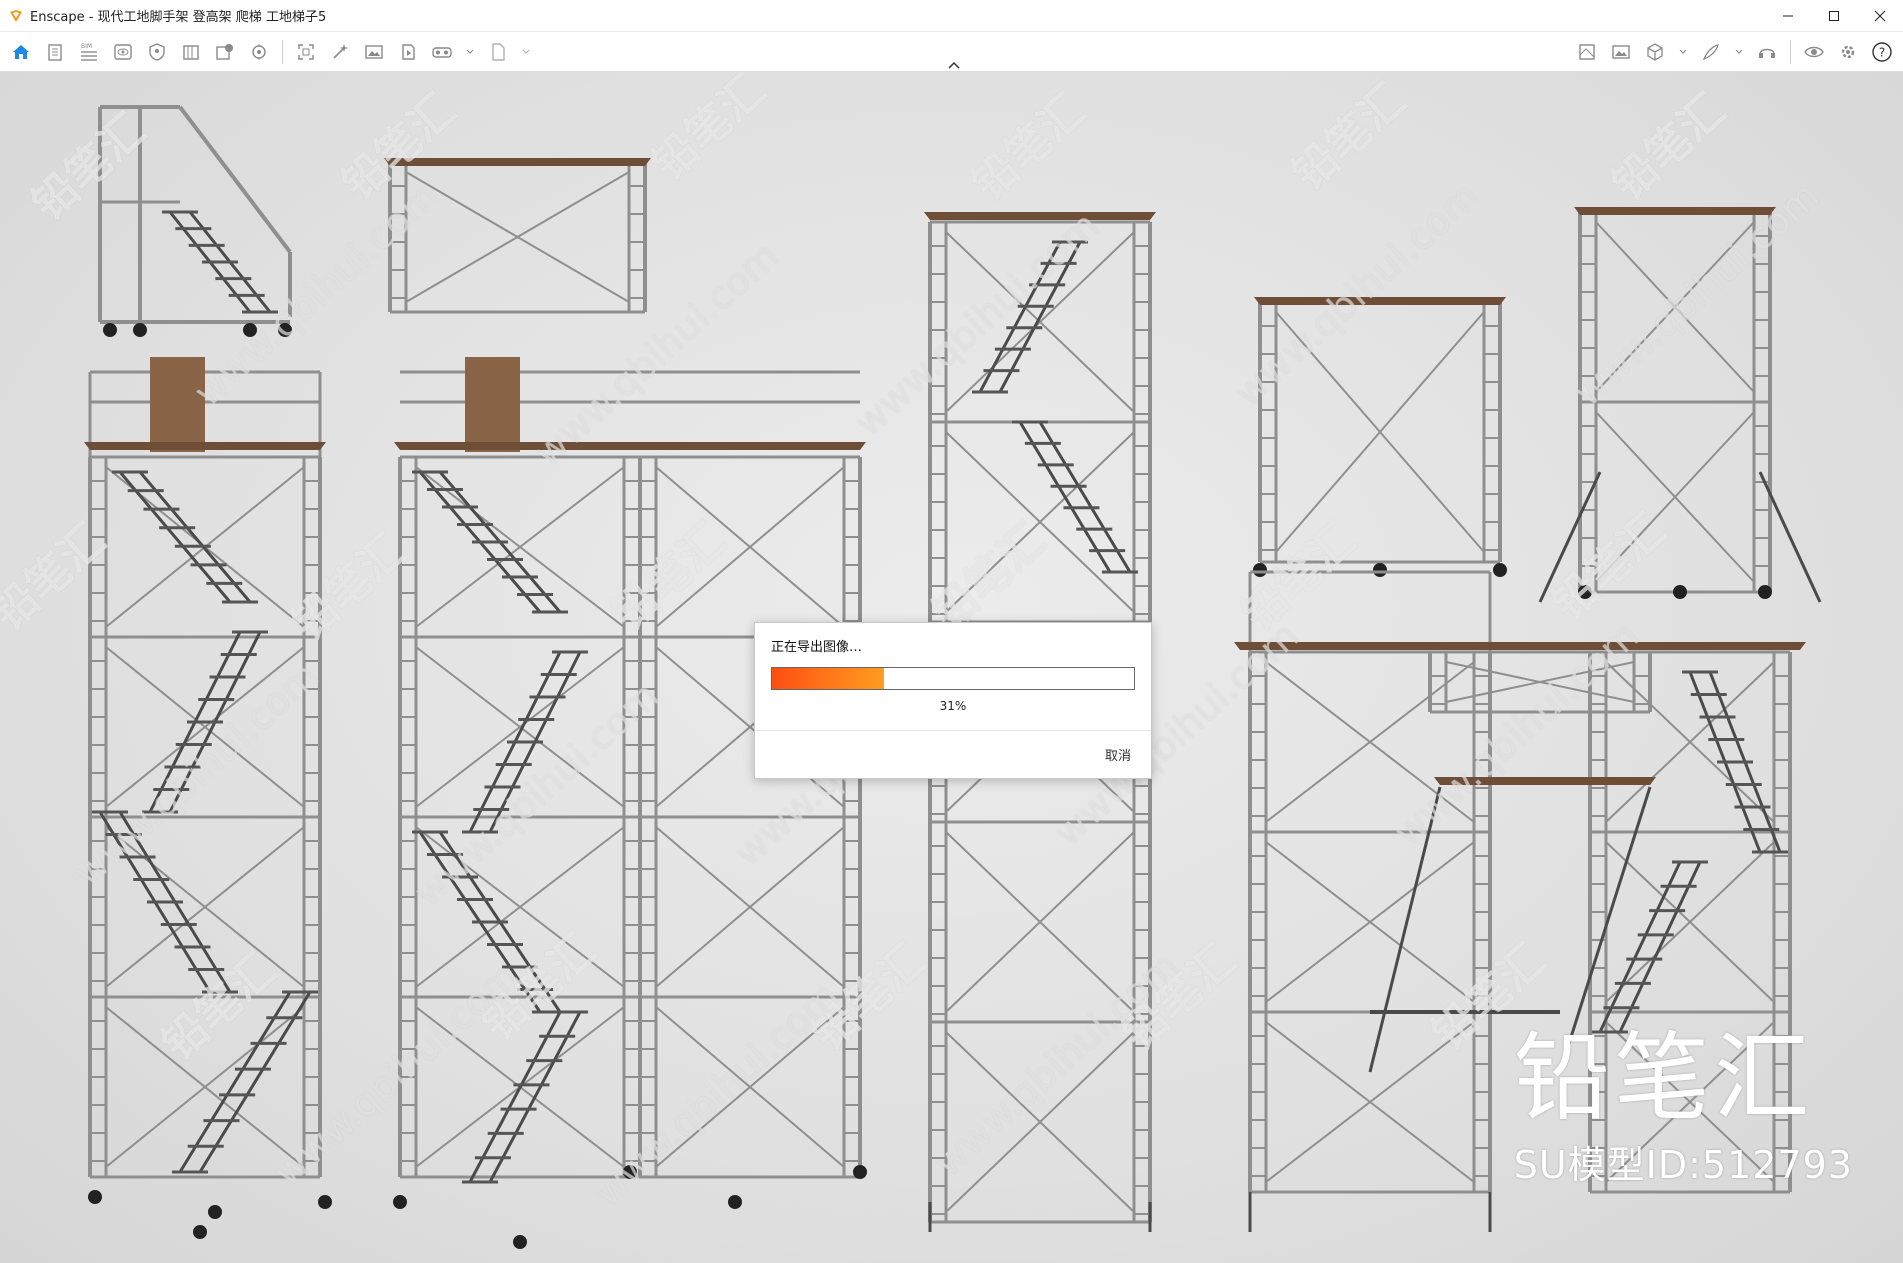 Image resolution: width=1903 pixels, height=1263 pixels. What do you see at coordinates (951, 16) in the screenshot?
I see `title-bar: Enscape - 现代工地脚手架 登高架 爬梯 工地梯子5` at bounding box center [951, 16].